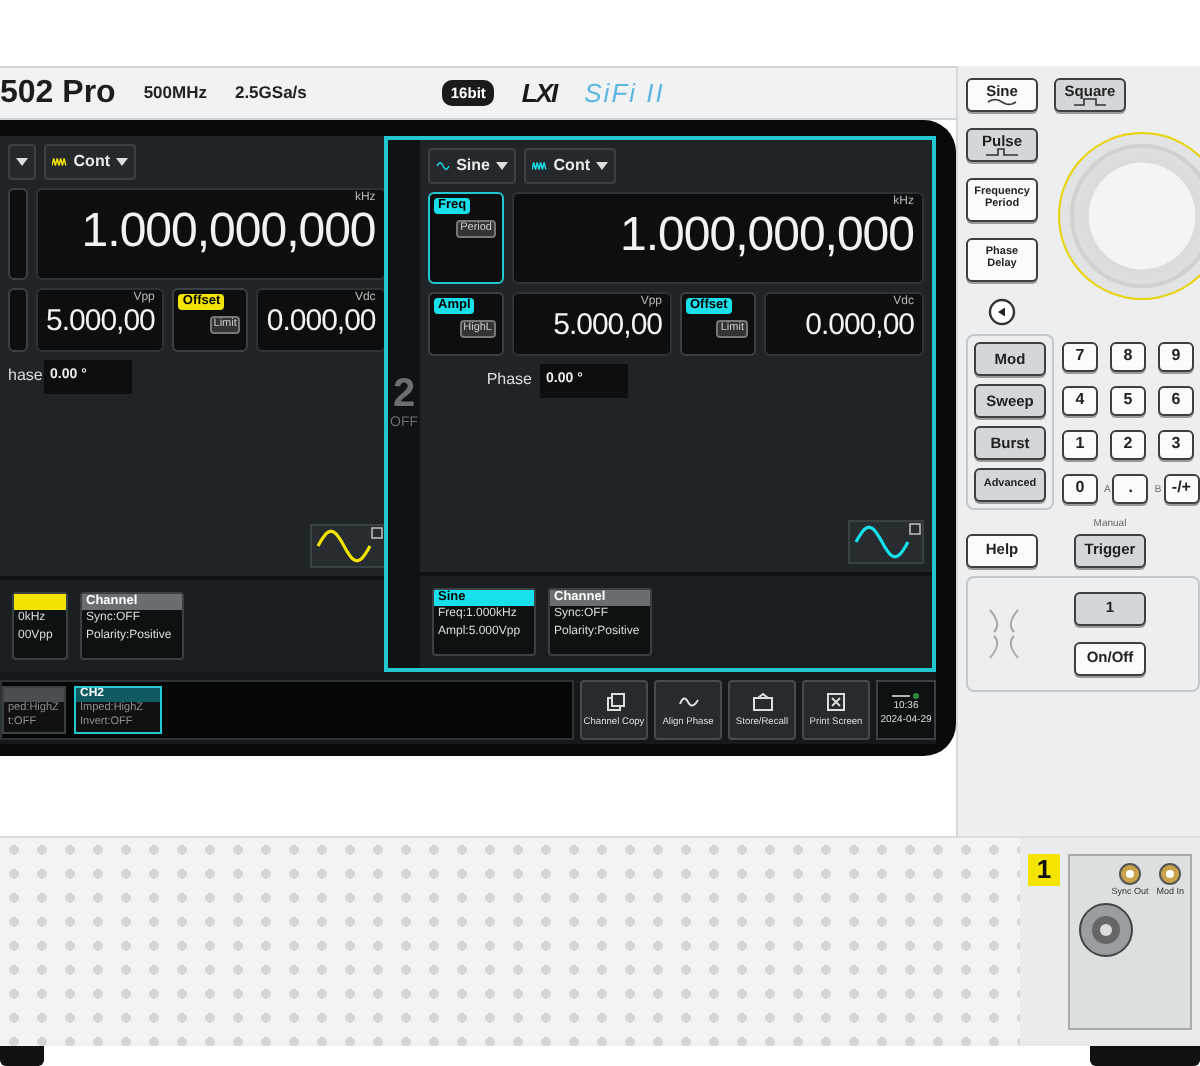 This screenshot has height=1066, width=1200. Describe the element at coordinates (1128, 445) in the screenshot. I see `number-key: 2` at that location.